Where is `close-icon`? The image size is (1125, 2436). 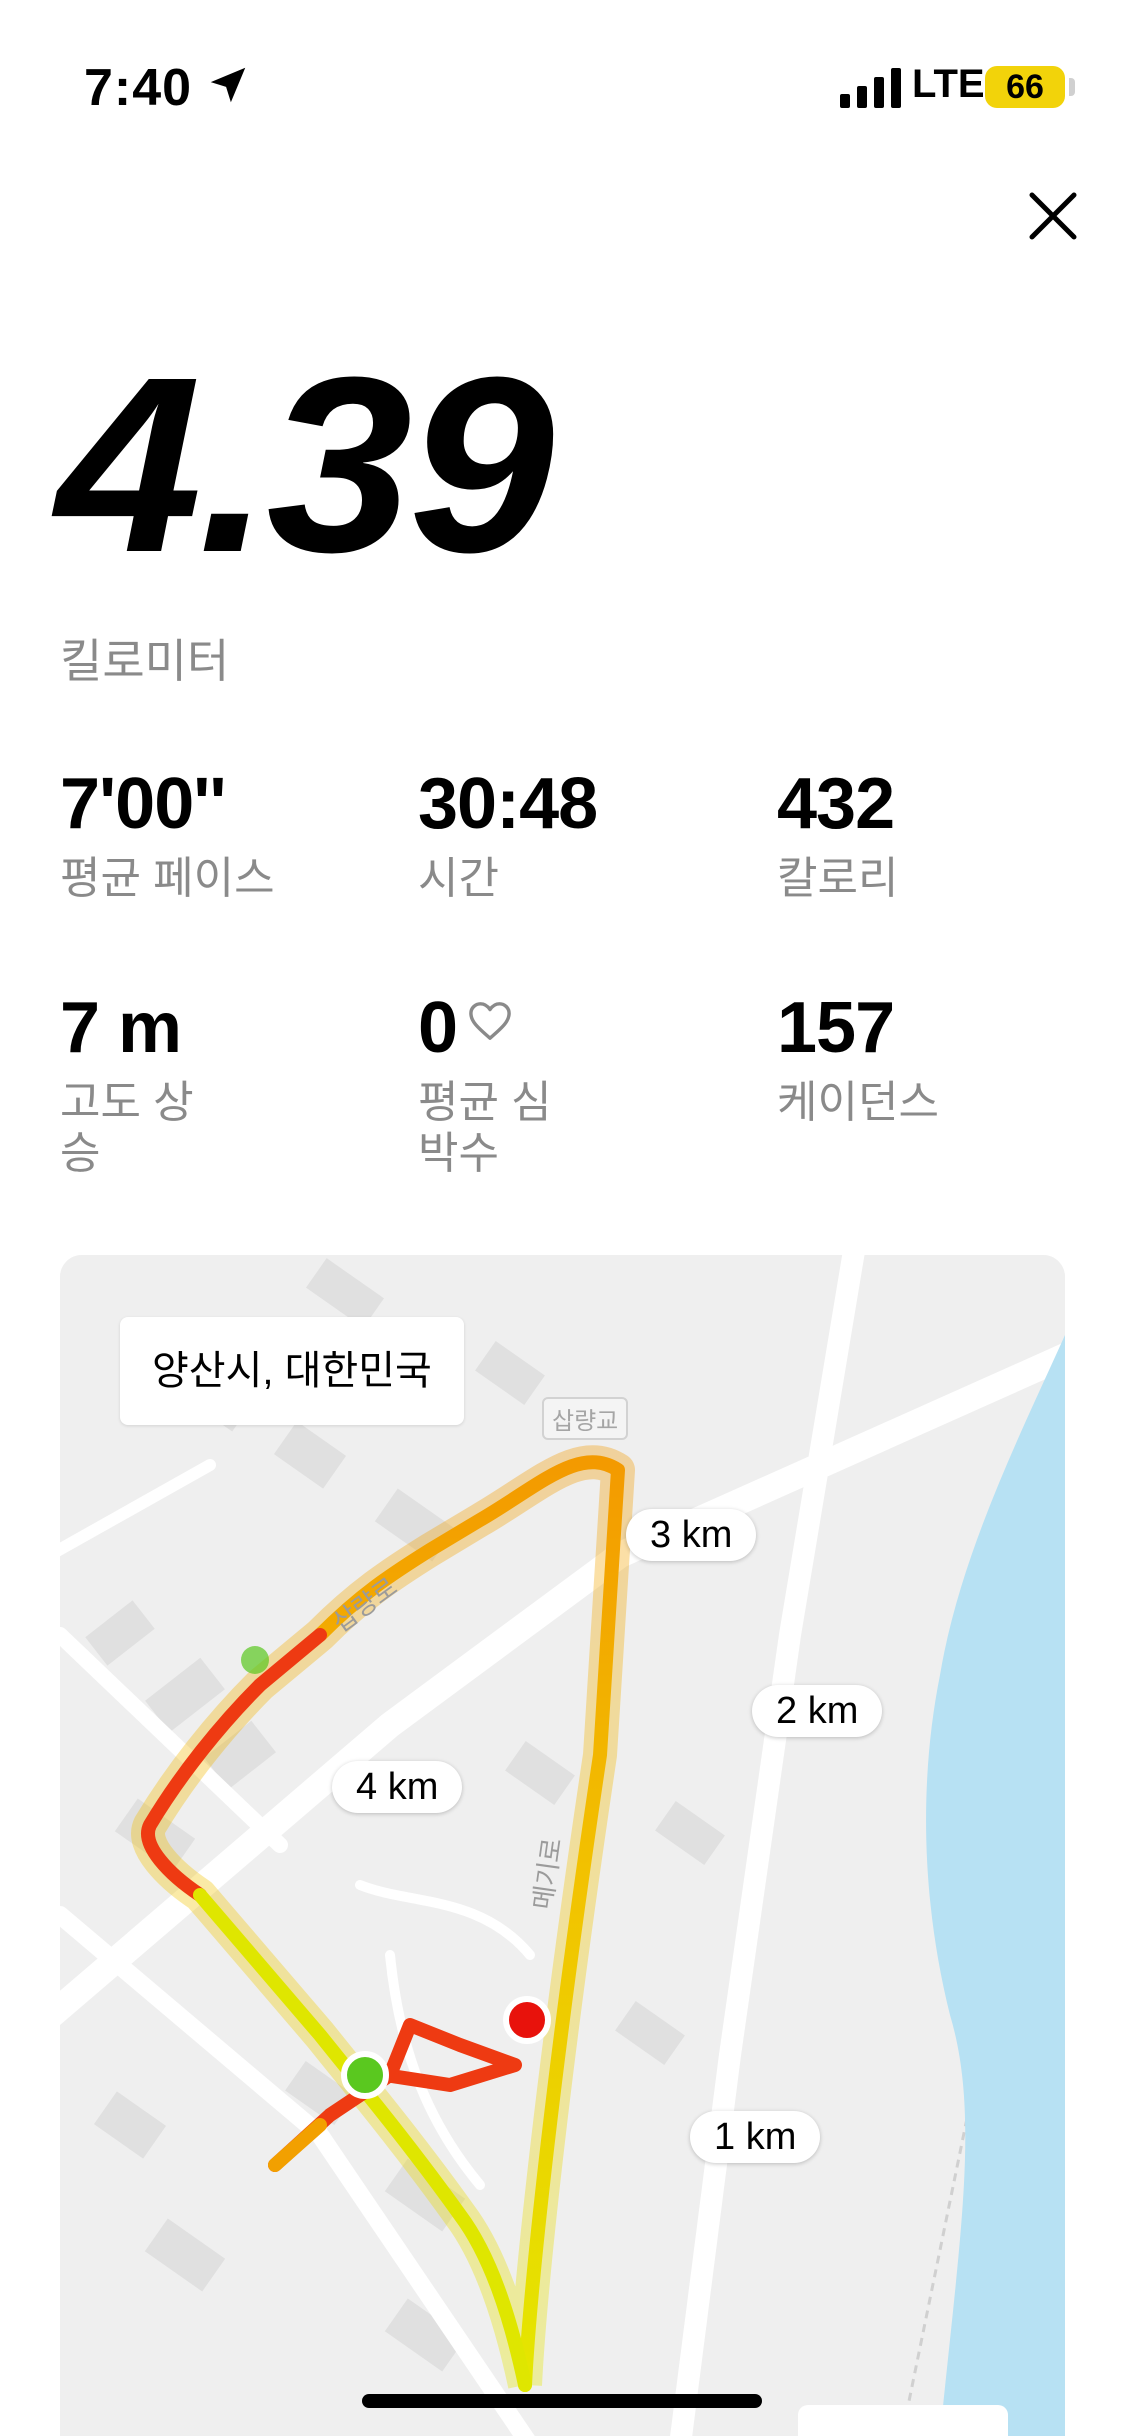 close-icon is located at coordinates (1053, 216).